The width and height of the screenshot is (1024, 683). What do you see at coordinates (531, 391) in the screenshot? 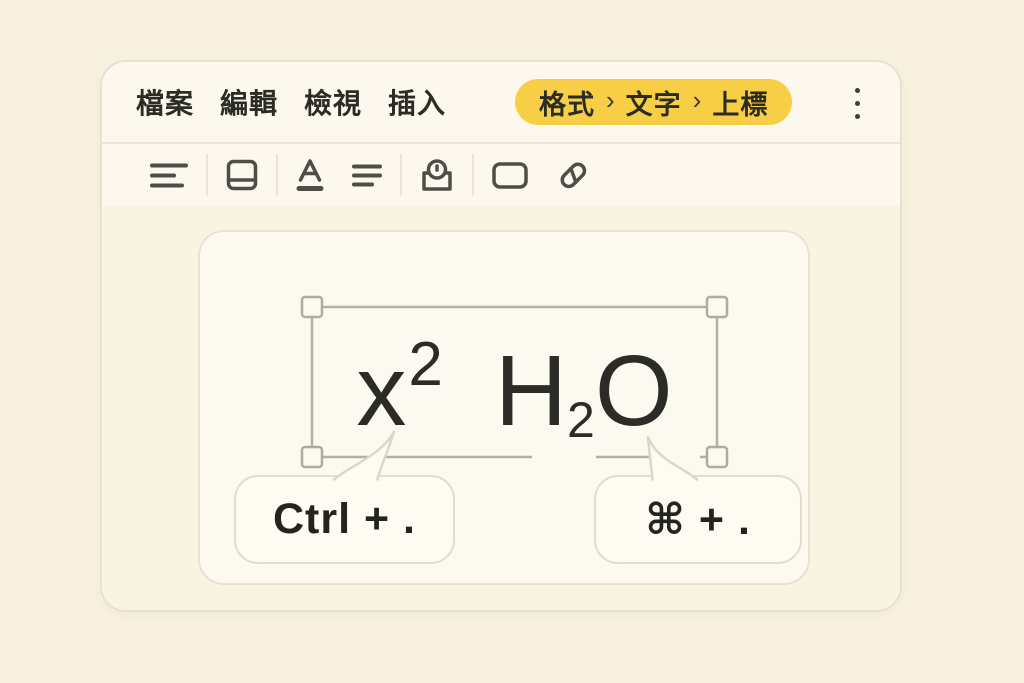
I see `formula-h: H` at bounding box center [531, 391].